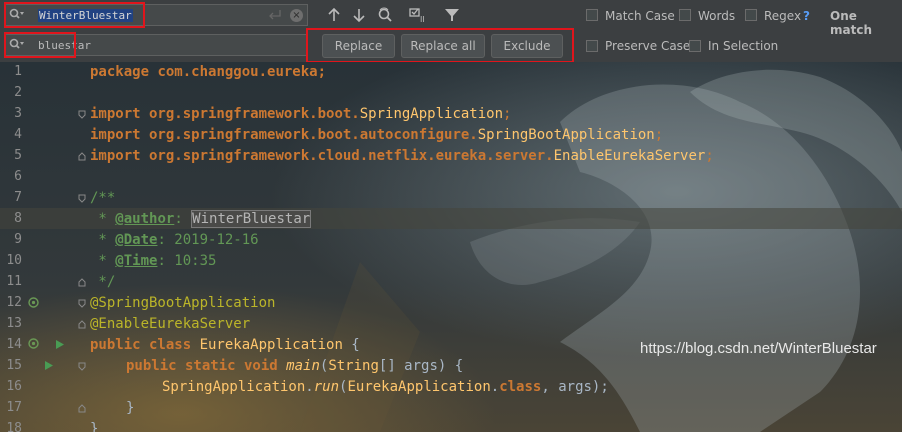 Image resolution: width=902 pixels, height=432 pixels. Describe the element at coordinates (208, 240) in the screenshot. I see `code-token: : 2019-12-16` at that location.